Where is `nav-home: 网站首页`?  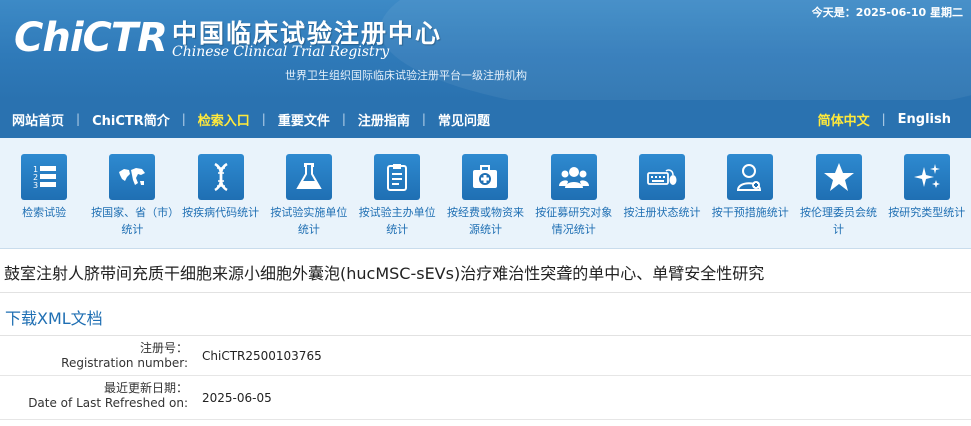 nav-home: 网站首页 is located at coordinates (38, 119).